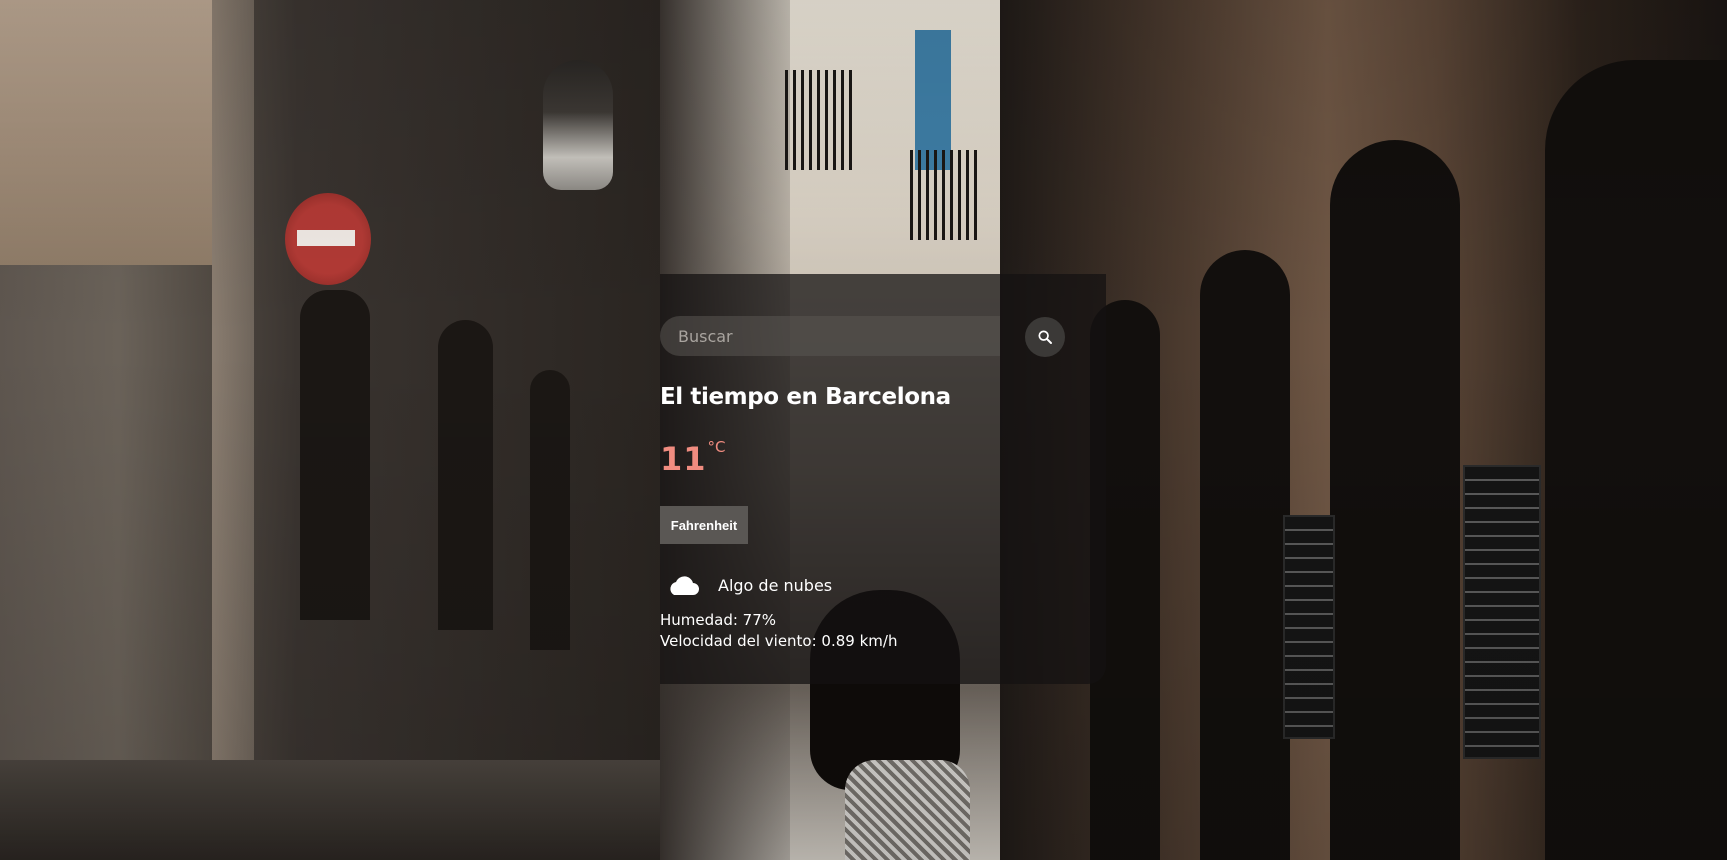 This screenshot has width=1727, height=860. I want to click on city-title: El tiempo en Barcelona, so click(805, 397).